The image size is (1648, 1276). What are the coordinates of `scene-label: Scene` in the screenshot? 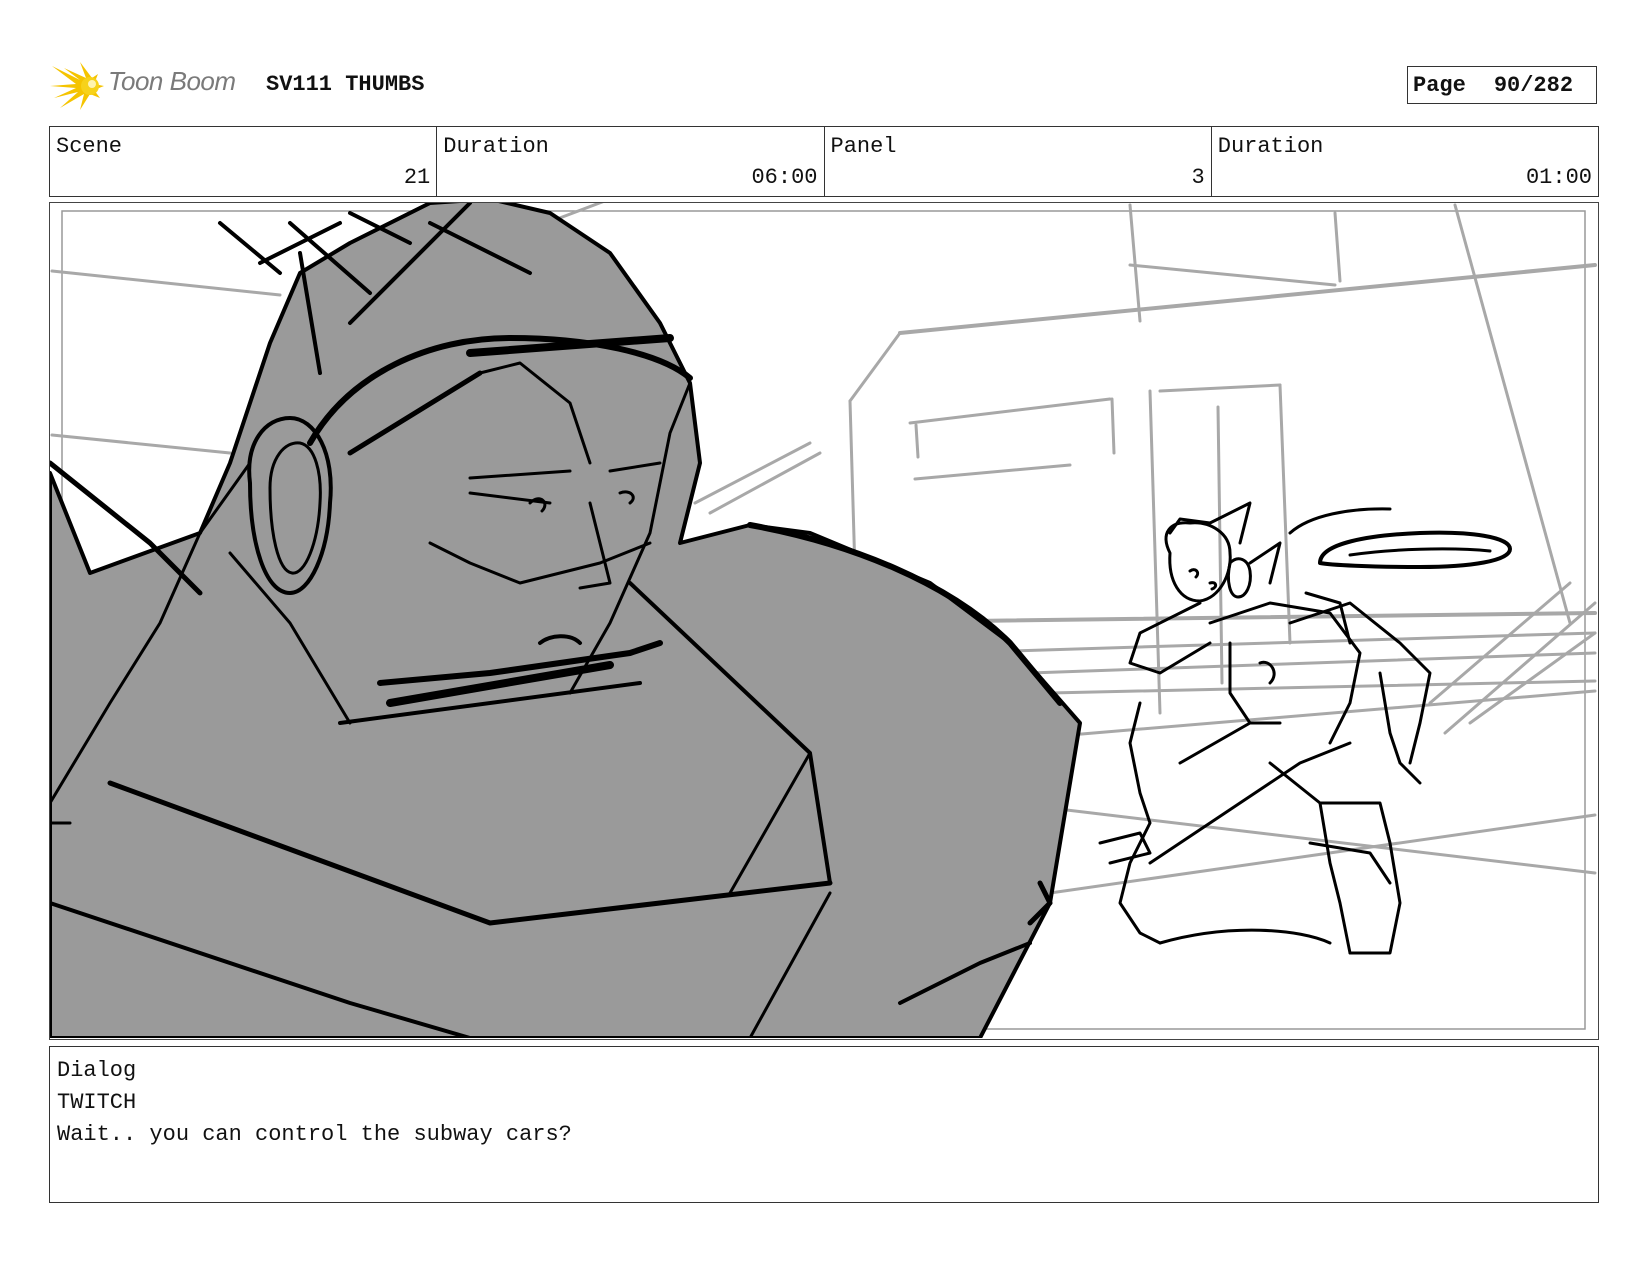 It's located at (89, 146).